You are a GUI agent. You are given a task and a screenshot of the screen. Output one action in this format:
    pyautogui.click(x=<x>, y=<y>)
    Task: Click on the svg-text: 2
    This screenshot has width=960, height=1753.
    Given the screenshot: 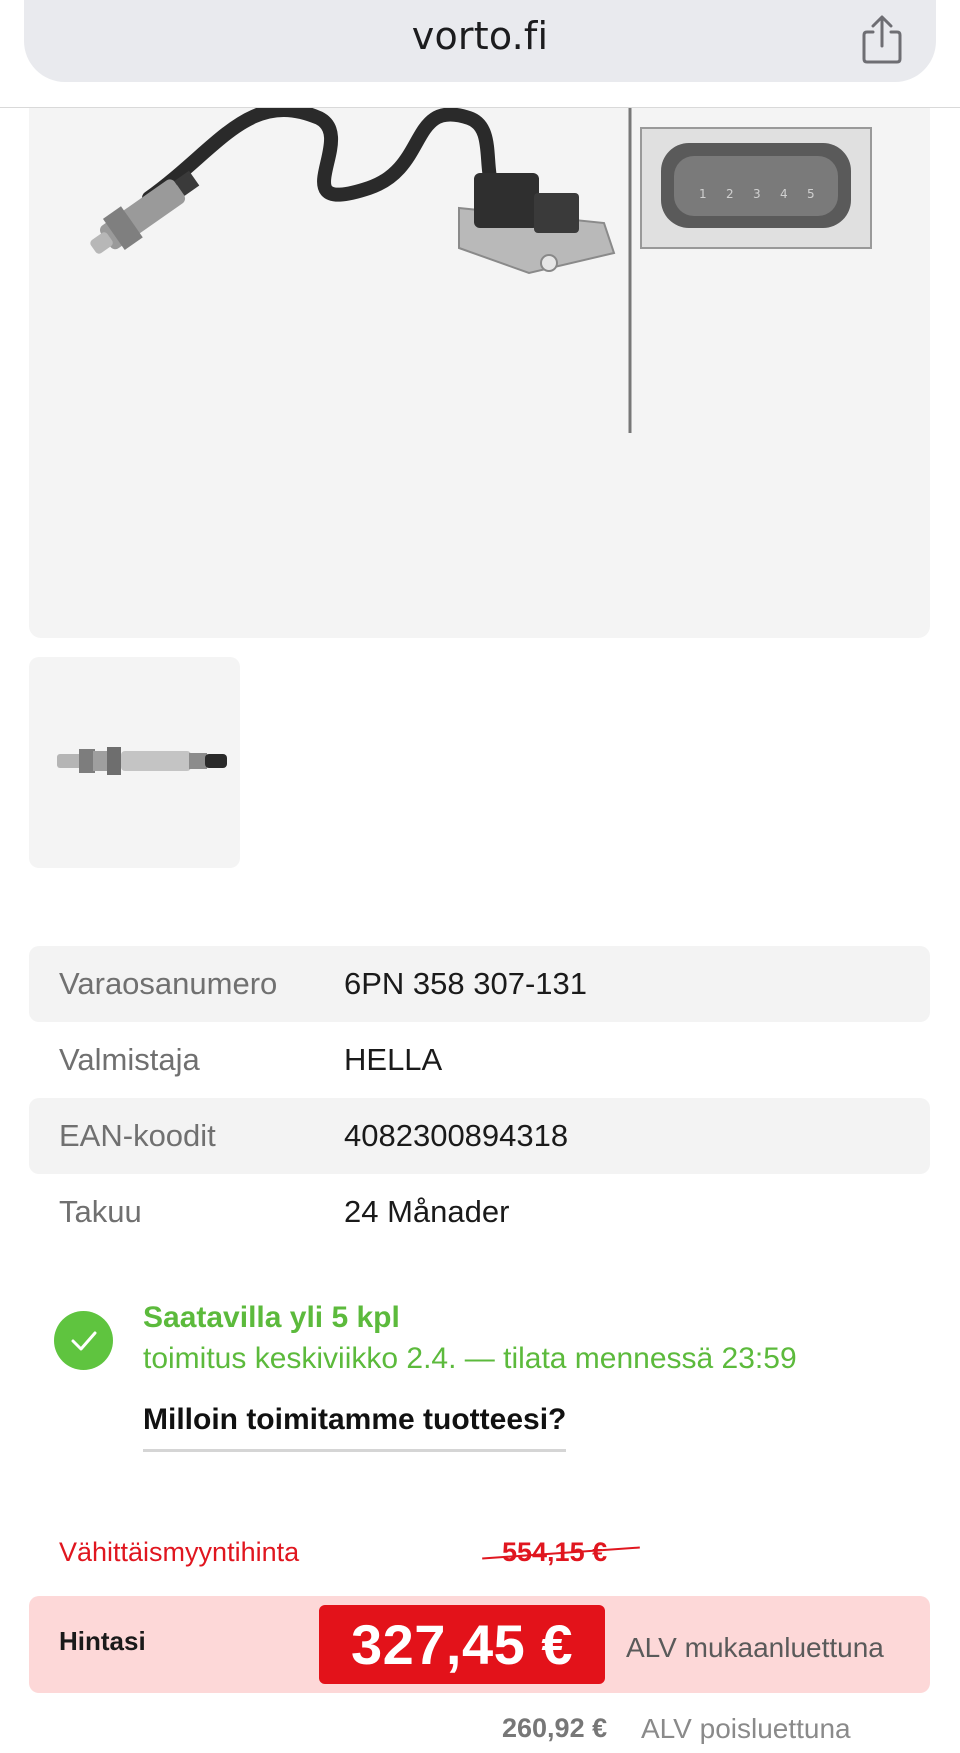 What is the action you would take?
    pyautogui.click(x=730, y=194)
    